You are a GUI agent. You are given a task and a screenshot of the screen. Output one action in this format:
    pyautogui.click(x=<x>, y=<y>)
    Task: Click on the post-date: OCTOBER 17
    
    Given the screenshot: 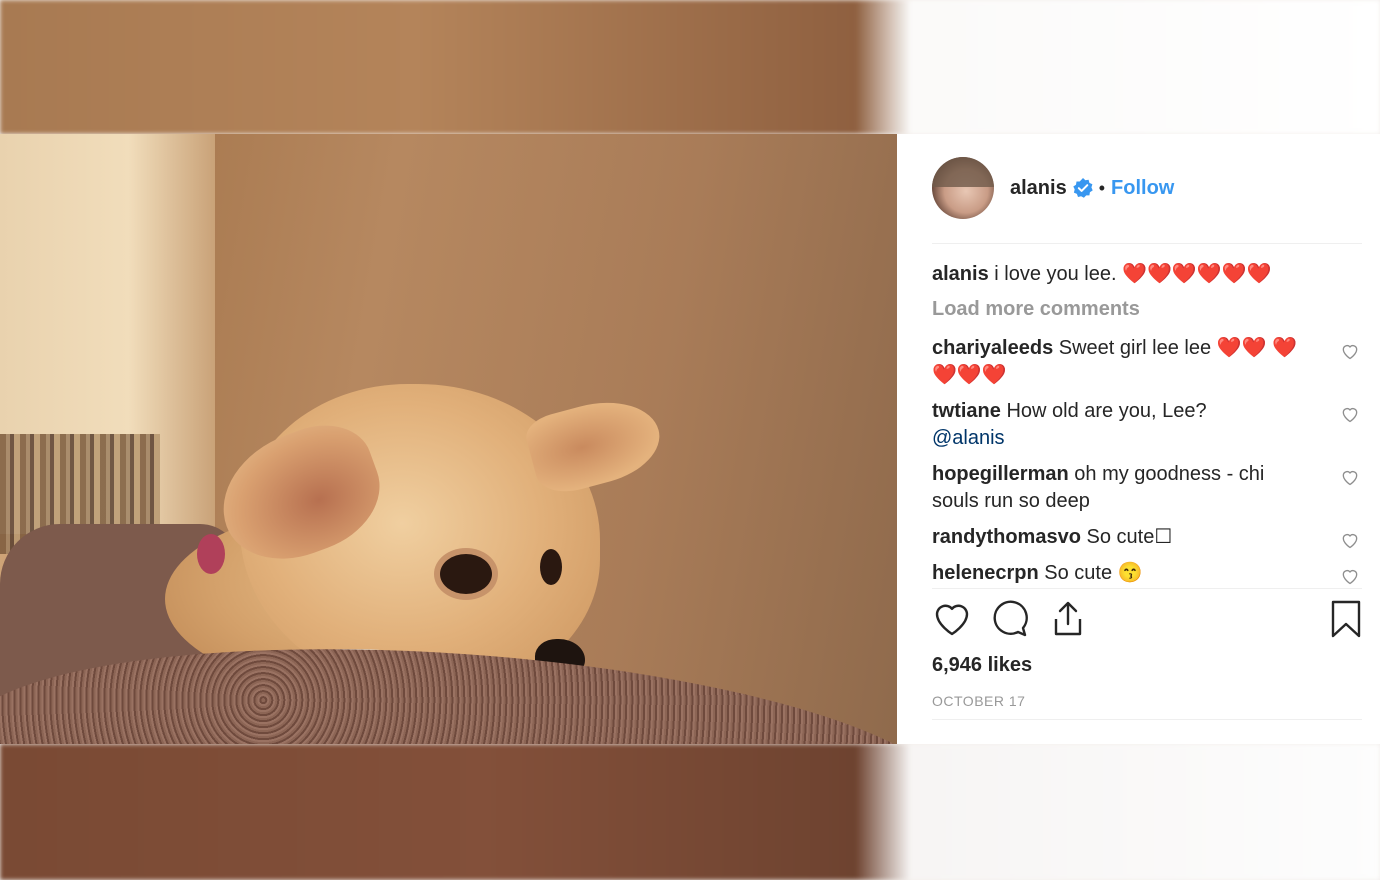 What is the action you would take?
    pyautogui.click(x=978, y=701)
    